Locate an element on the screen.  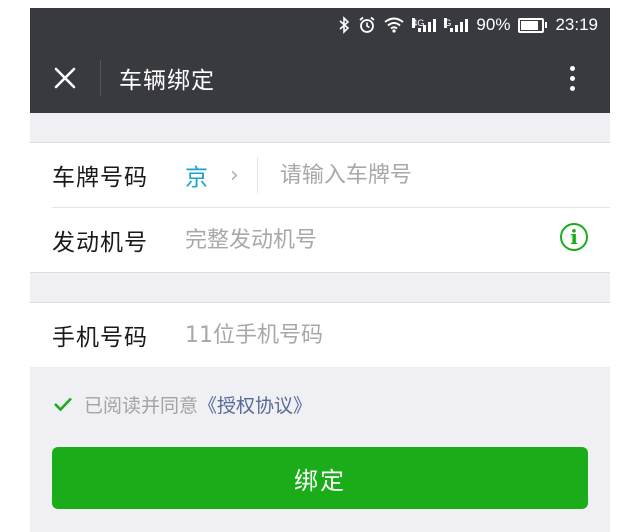
phone-label: 手机号码 is located at coordinates (100, 338).